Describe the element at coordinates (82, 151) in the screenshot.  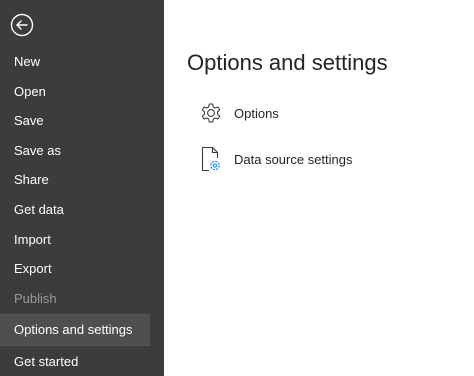
I see `sidebar-item-save-as: Save as` at that location.